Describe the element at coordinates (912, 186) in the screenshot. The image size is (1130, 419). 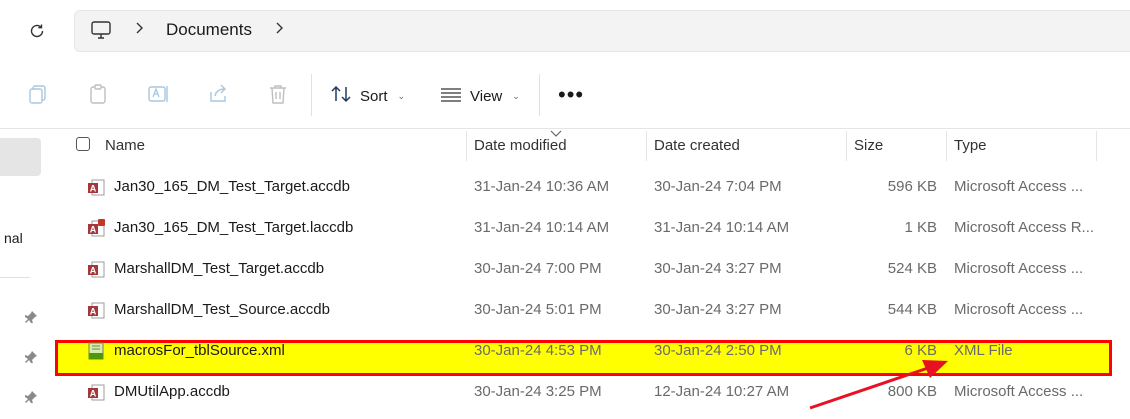
I see `file-size: 596 KB` at that location.